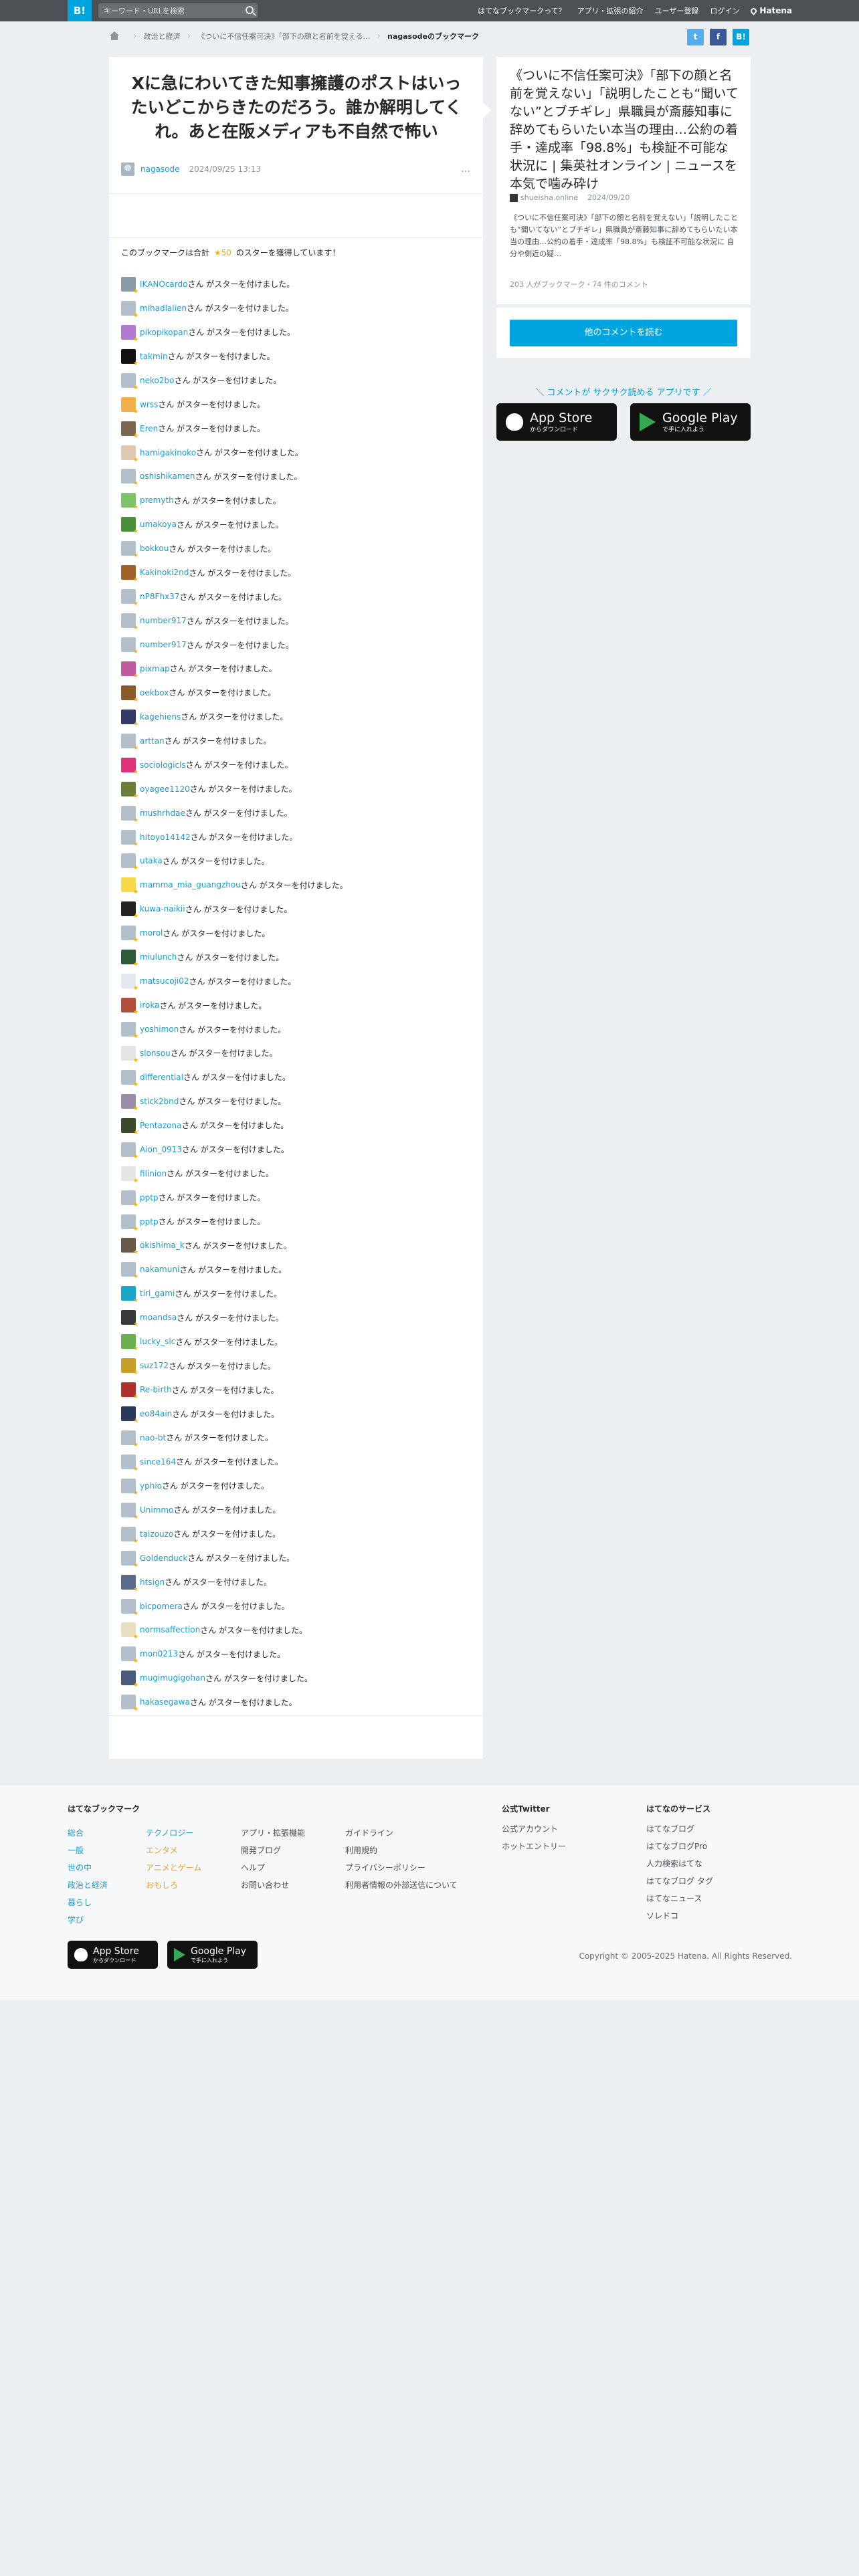 Image resolution: width=859 pixels, height=2576 pixels. I want to click on footer-link: アプリ・拡張機能, so click(273, 1833).